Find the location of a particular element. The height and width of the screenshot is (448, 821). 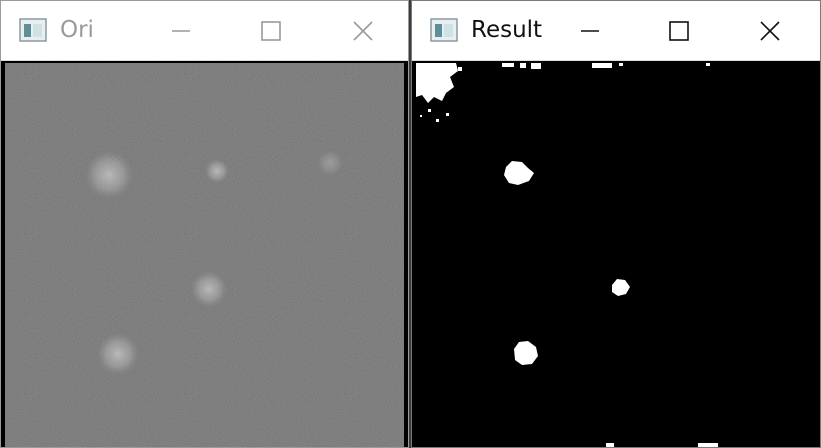

ori-titlebar: Ori is located at coordinates (204, 31).